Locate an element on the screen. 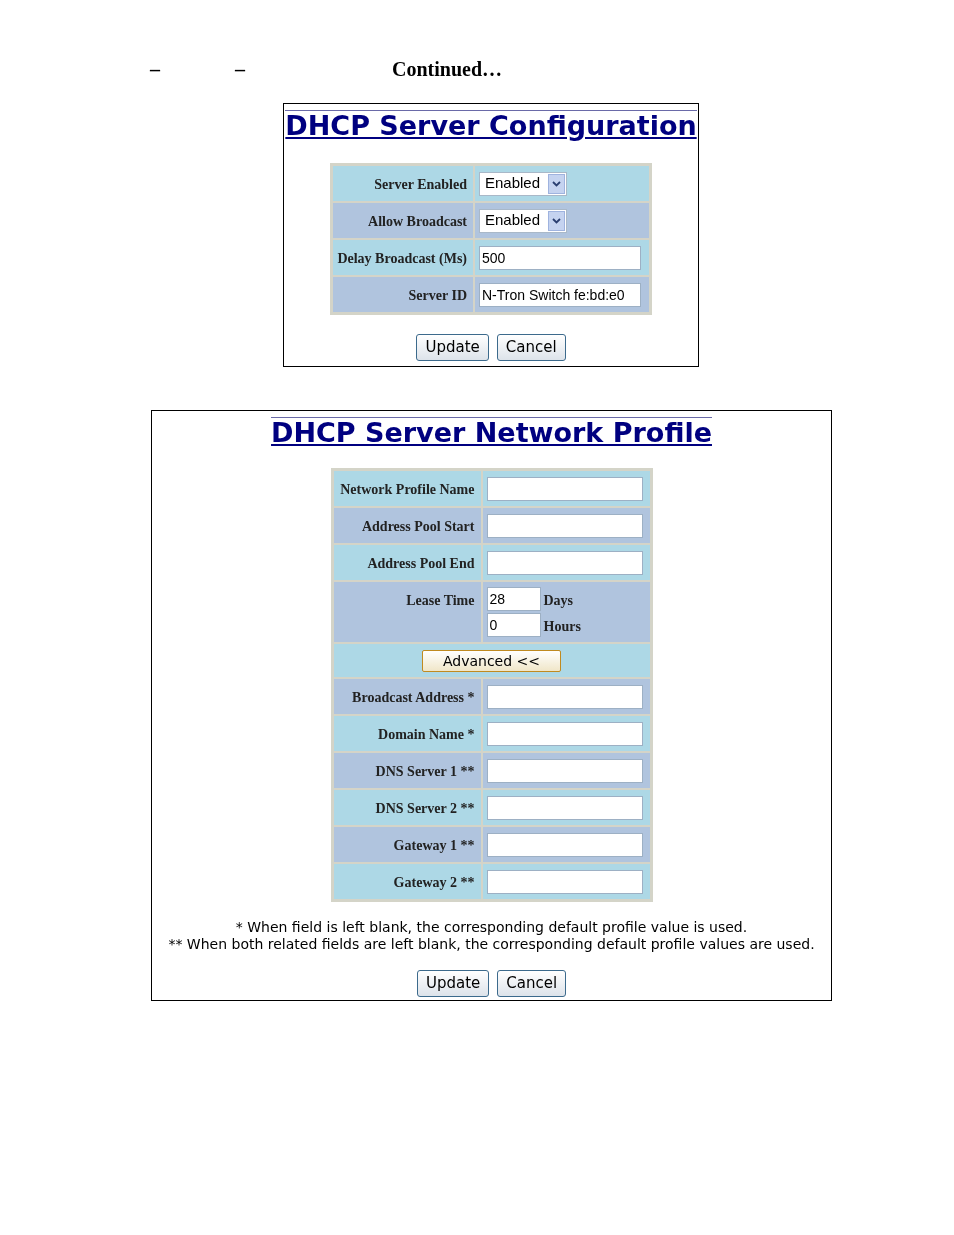 Image resolution: width=954 pixels, height=1235 pixels. unit-label: Hours is located at coordinates (562, 627).